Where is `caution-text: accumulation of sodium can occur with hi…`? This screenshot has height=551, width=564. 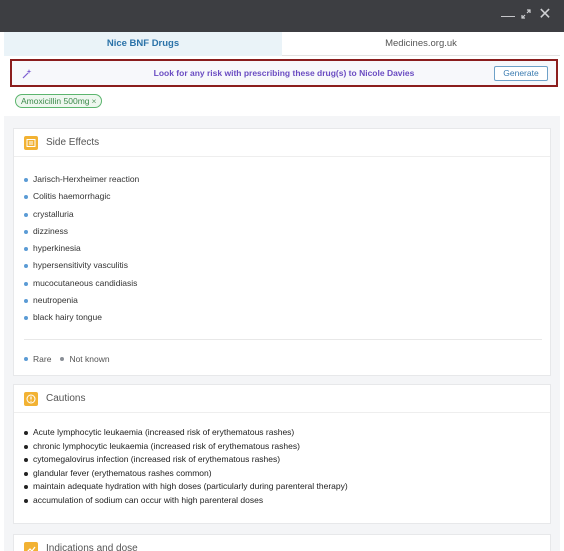 caution-text: accumulation of sodium can occur with hi… is located at coordinates (148, 499).